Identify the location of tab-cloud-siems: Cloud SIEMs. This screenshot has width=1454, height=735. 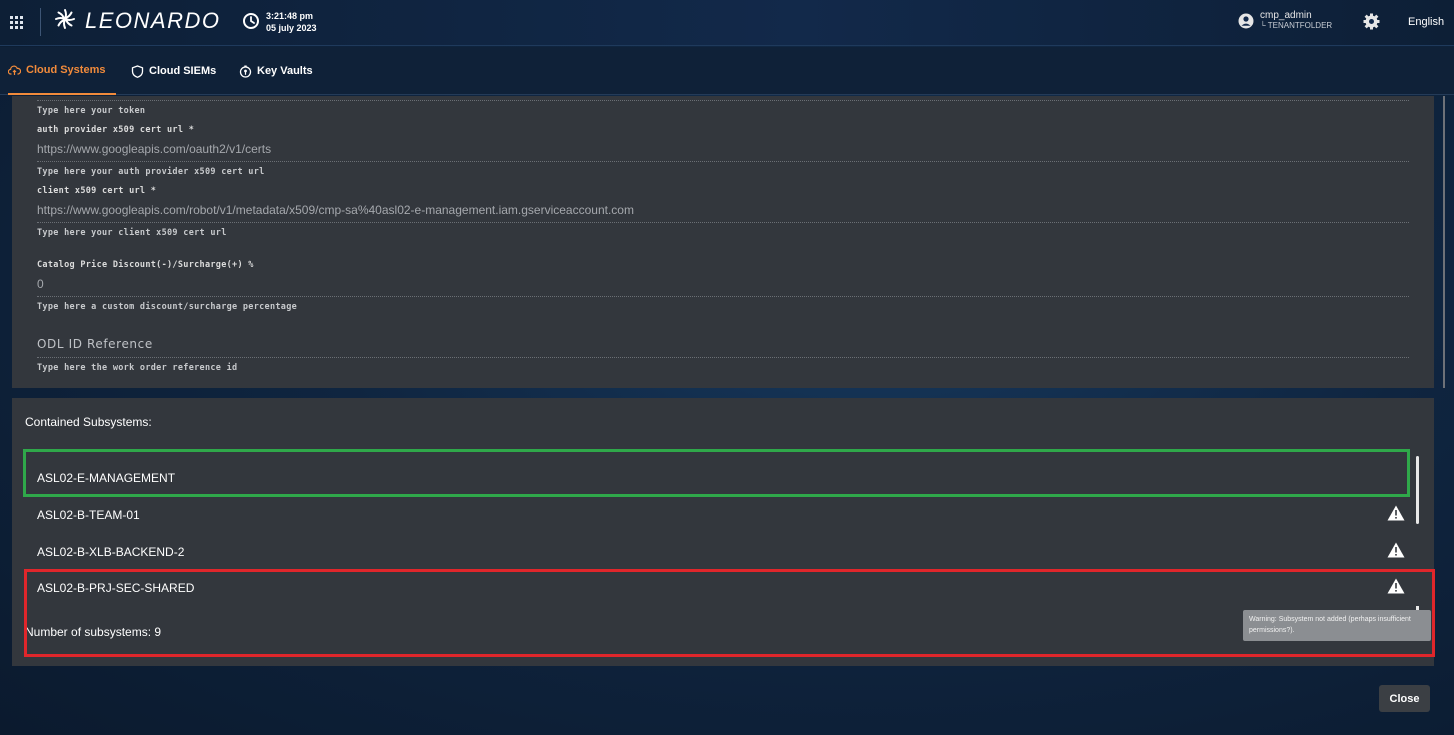
(173, 71).